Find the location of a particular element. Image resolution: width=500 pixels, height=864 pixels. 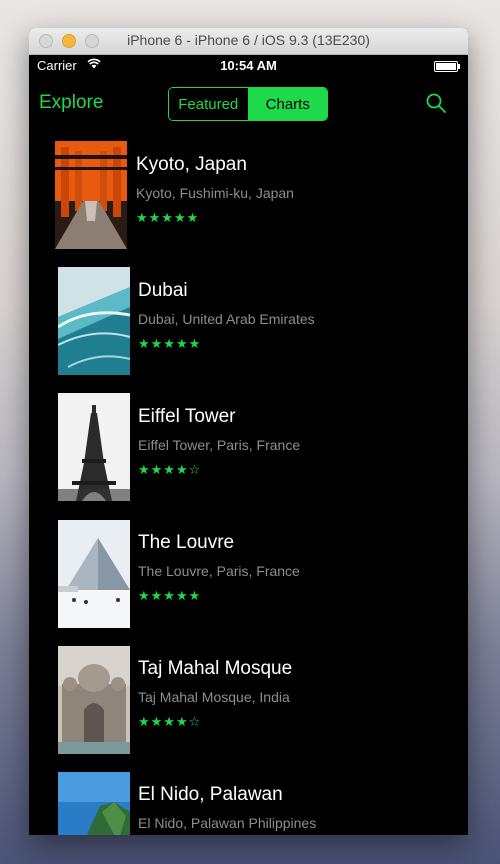

place-subtitle: Eiffel Tower, Paris, France is located at coordinates (219, 445).